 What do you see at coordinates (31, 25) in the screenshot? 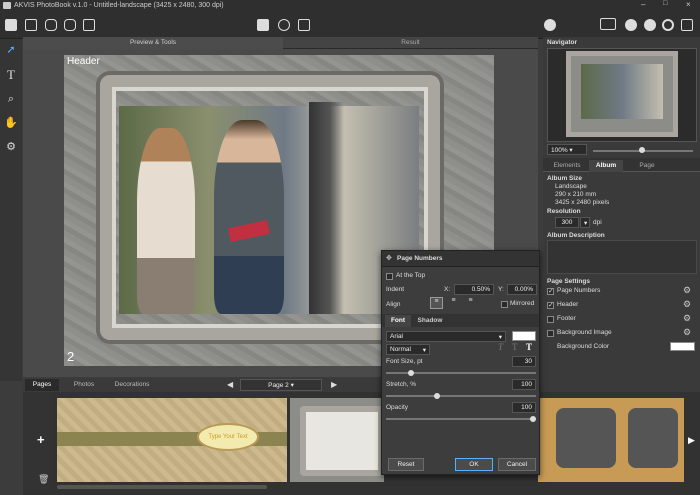
I see `new-album-icon` at bounding box center [31, 25].